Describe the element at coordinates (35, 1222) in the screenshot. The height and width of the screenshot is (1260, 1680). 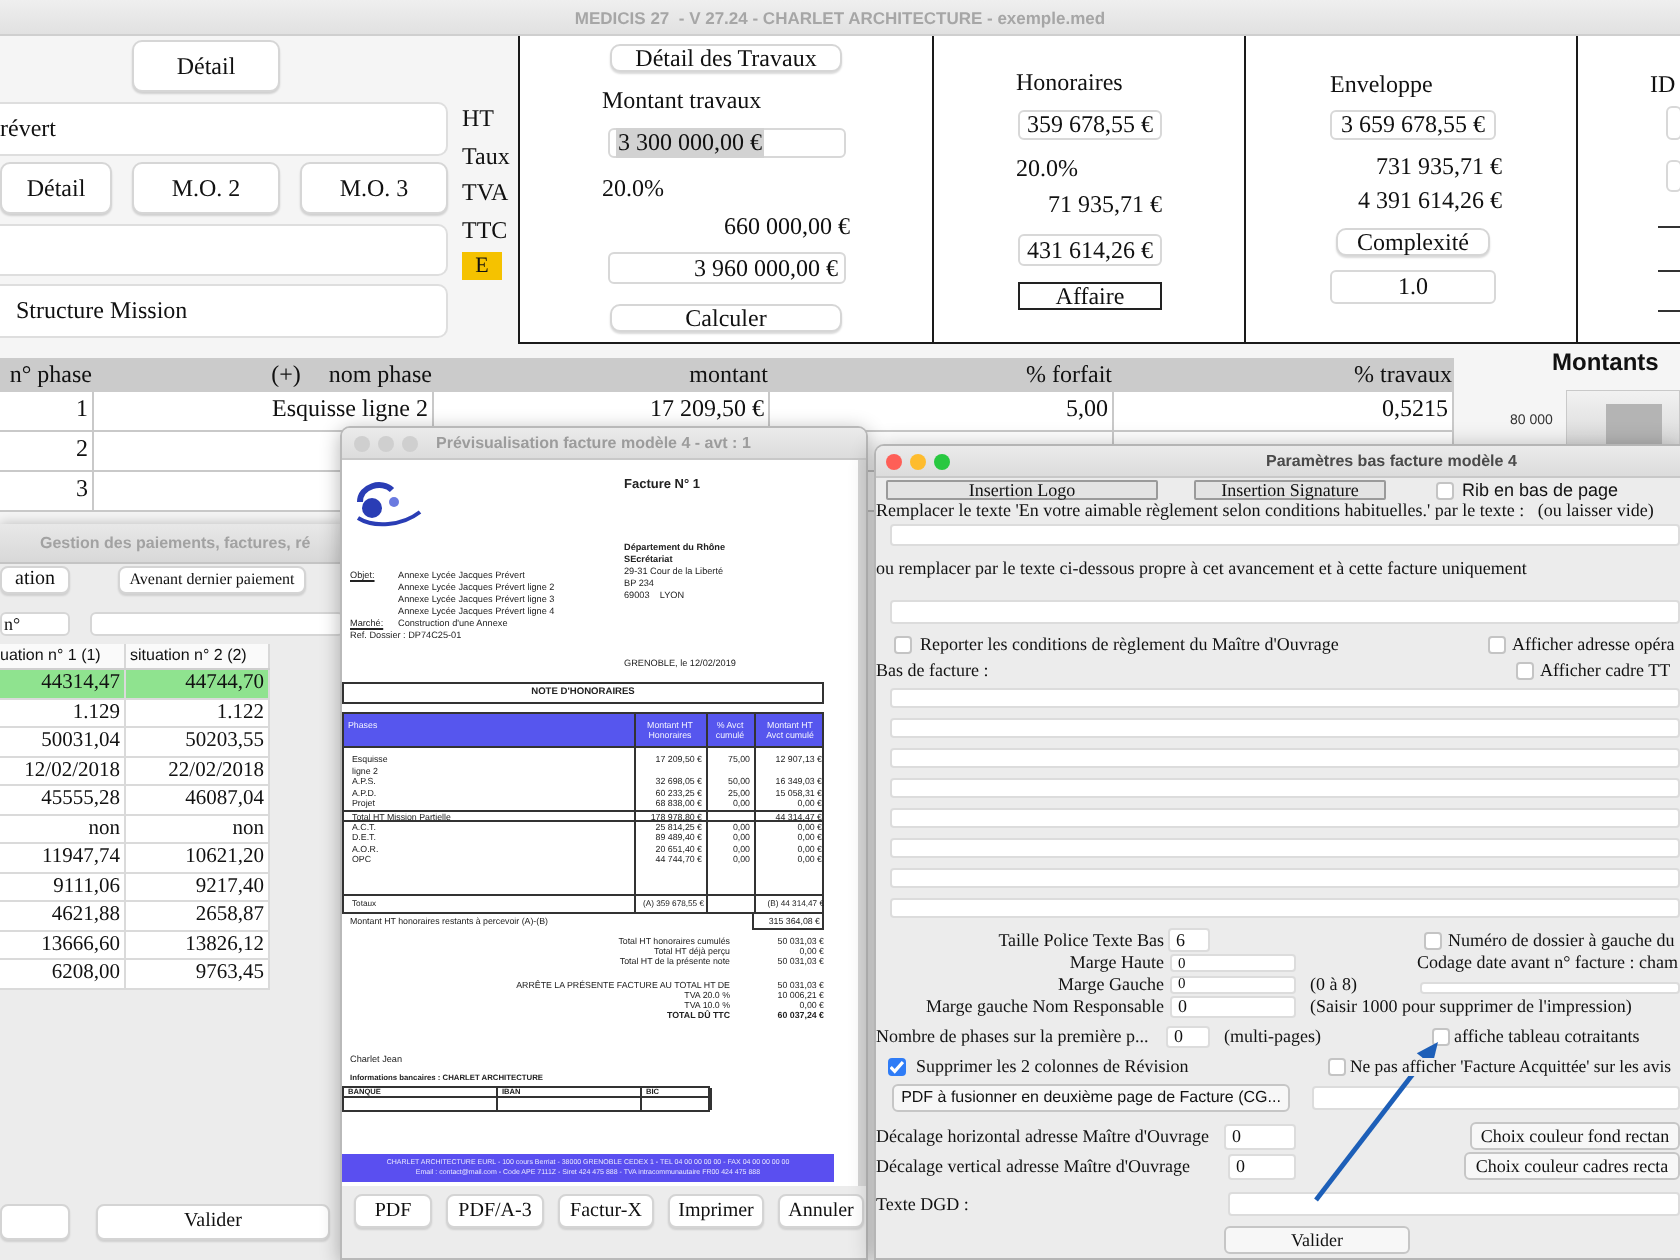
I see `footer-button` at that location.